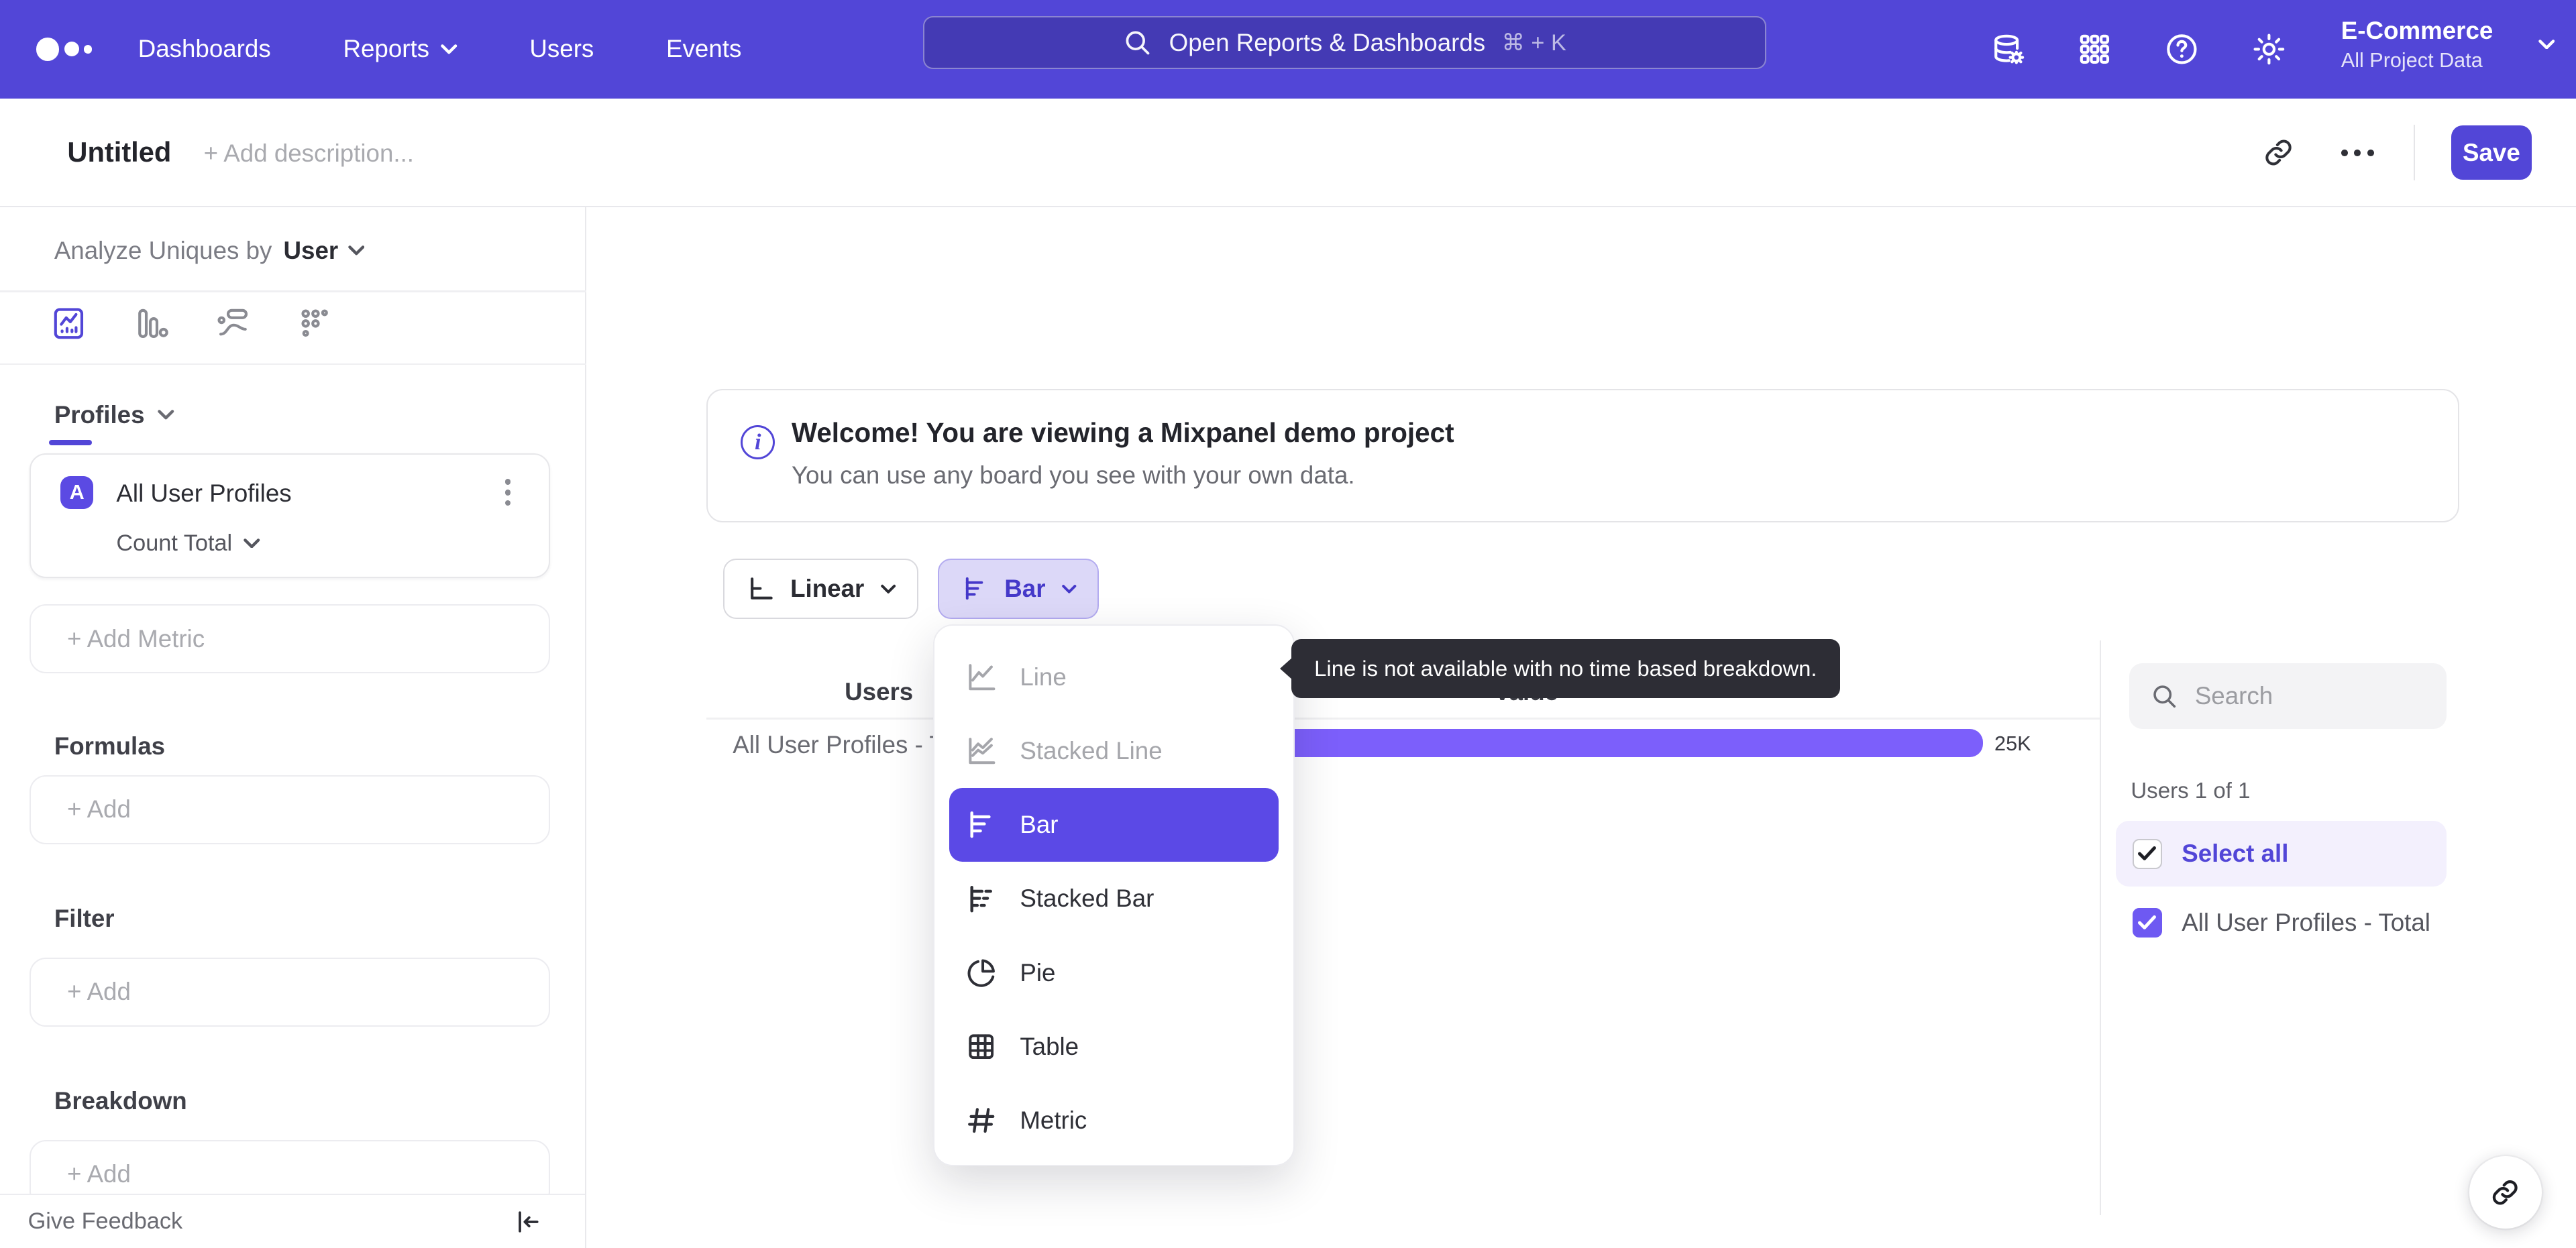  What do you see at coordinates (2007, 49) in the screenshot?
I see `data-management-icon` at bounding box center [2007, 49].